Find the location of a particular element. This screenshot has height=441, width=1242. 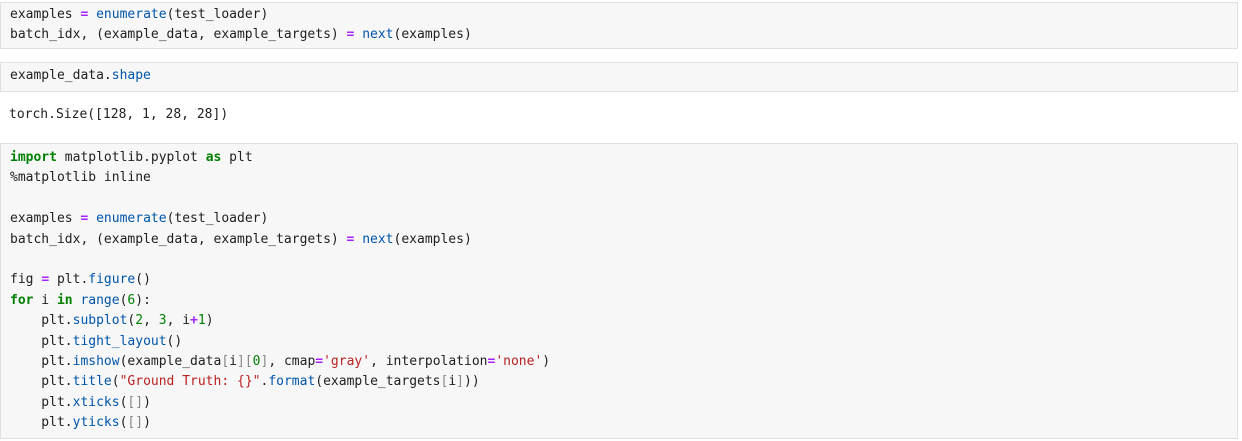

code-token: imshow is located at coordinates (96, 361).